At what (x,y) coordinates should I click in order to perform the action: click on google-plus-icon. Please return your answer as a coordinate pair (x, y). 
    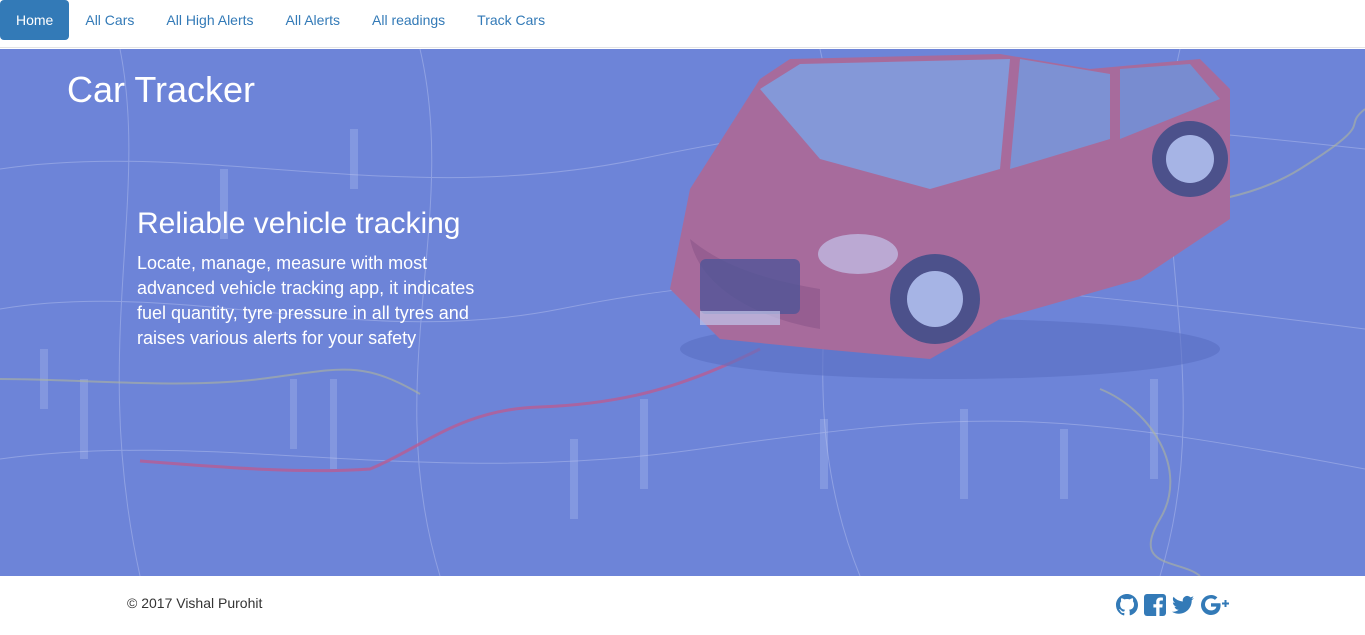
    Looking at the image, I should click on (1218, 605).